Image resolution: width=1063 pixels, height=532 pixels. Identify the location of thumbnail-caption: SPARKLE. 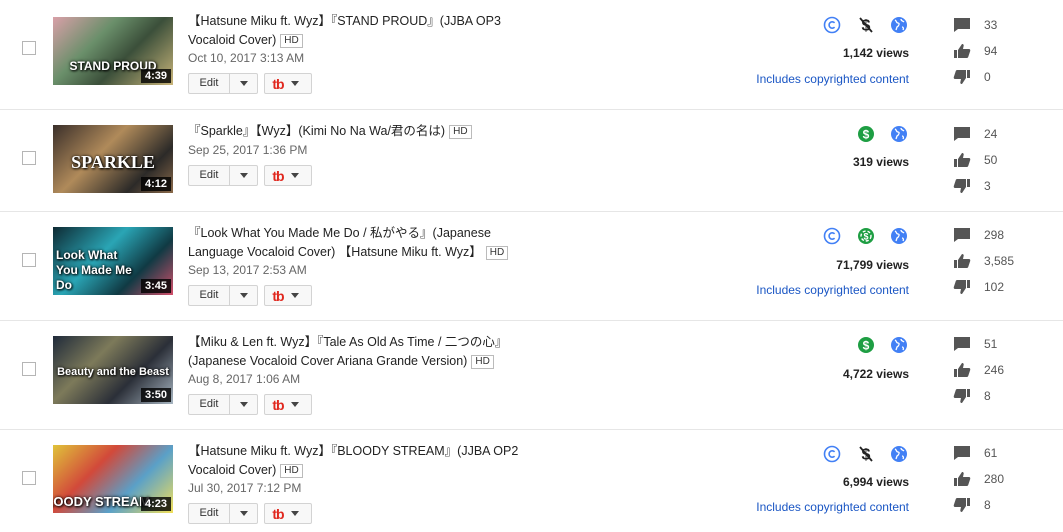
(113, 162).